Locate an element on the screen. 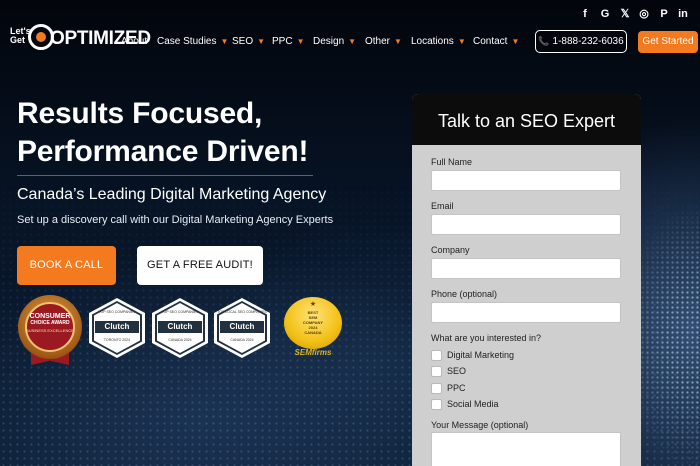 Image resolution: width=700 pixels, height=466 pixels. nav-item-contact: Contact ▼ is located at coordinates (496, 41).